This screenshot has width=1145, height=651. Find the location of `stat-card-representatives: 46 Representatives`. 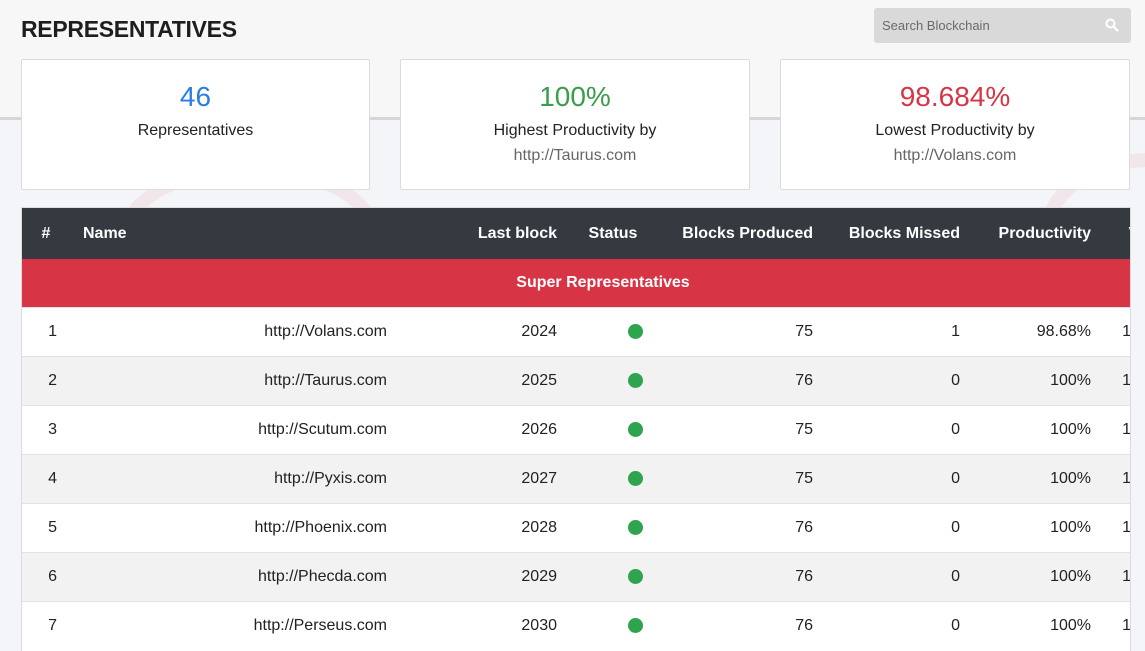

stat-card-representatives: 46 Representatives is located at coordinates (195, 124).